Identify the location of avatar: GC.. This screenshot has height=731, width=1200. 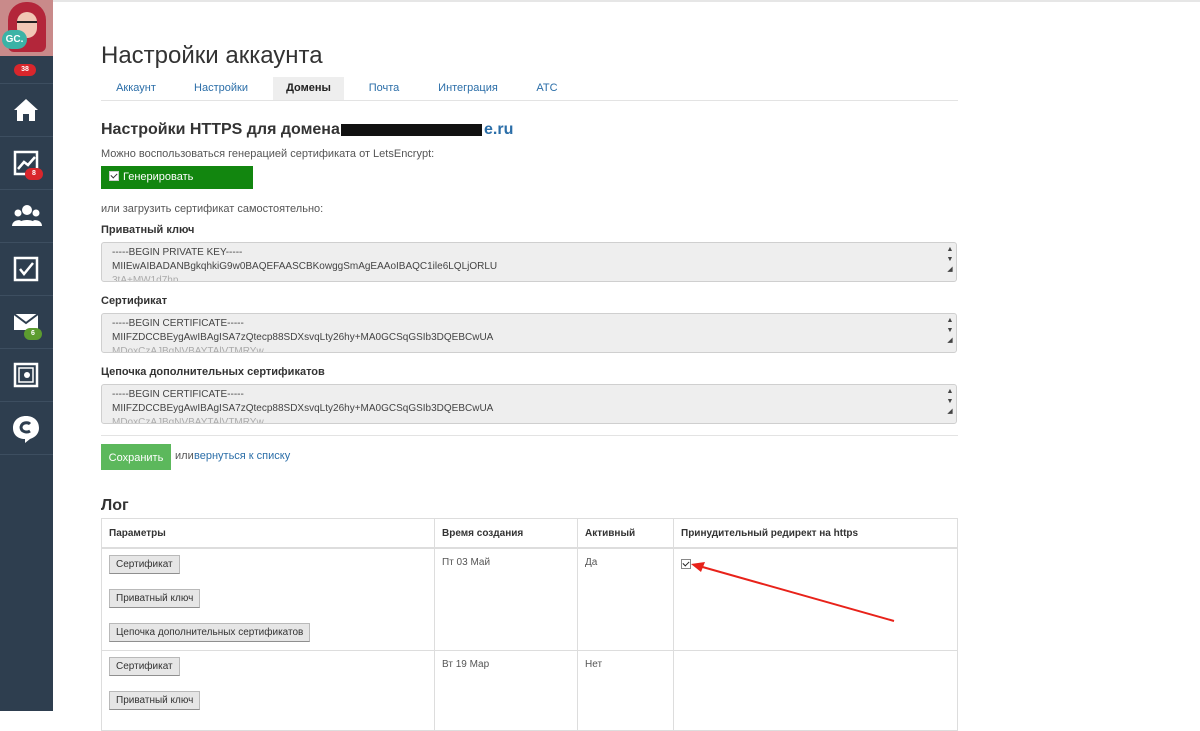
(26, 28).